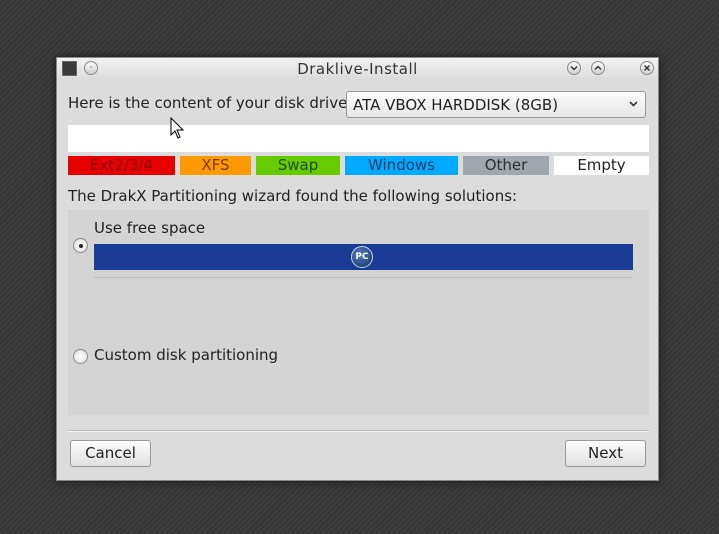 This screenshot has height=534, width=719. I want to click on legend-swap: Swap, so click(298, 165).